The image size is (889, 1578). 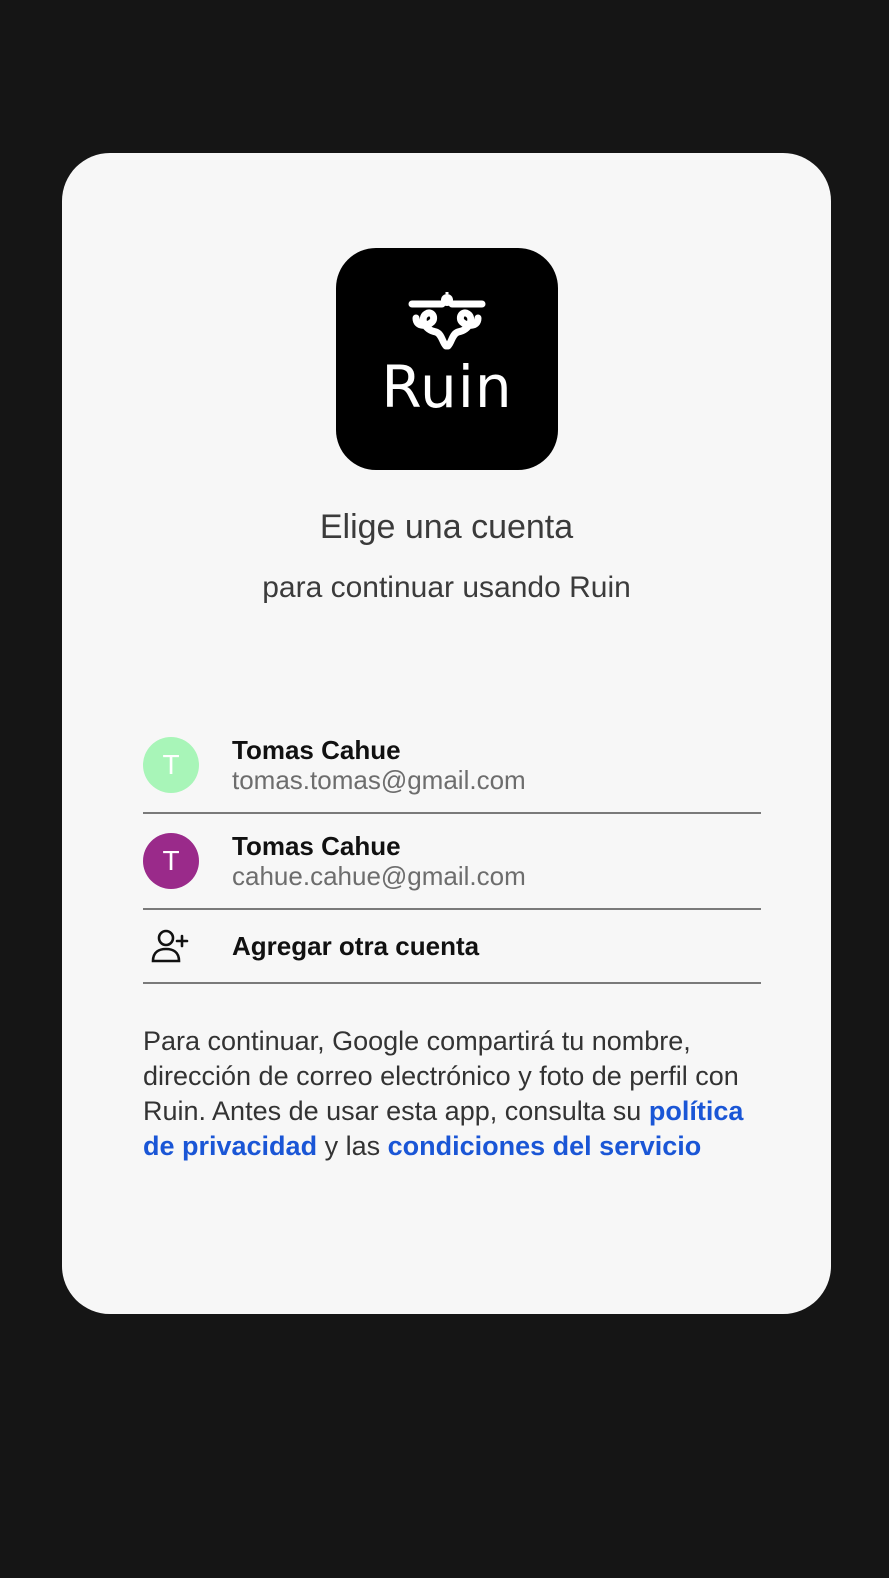 What do you see at coordinates (352, 1146) in the screenshot?
I see `disclaimer-connector: y las` at bounding box center [352, 1146].